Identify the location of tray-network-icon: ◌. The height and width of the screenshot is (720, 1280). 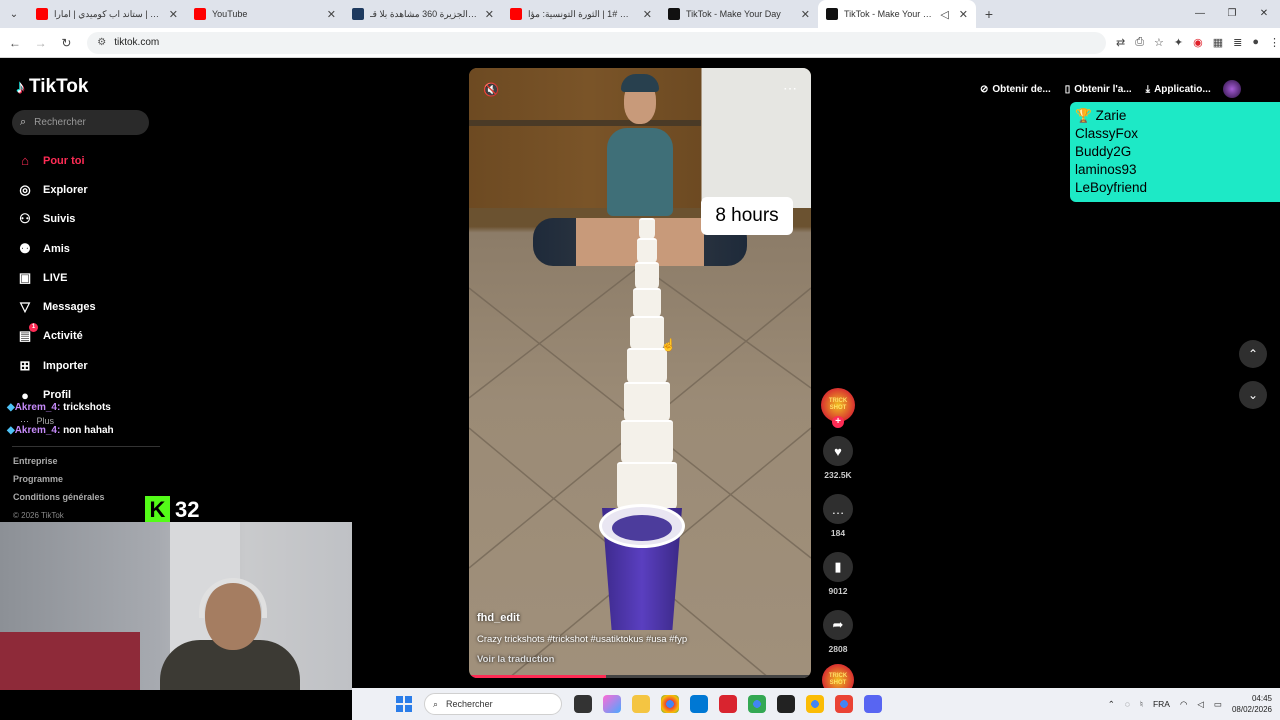
(1127, 704).